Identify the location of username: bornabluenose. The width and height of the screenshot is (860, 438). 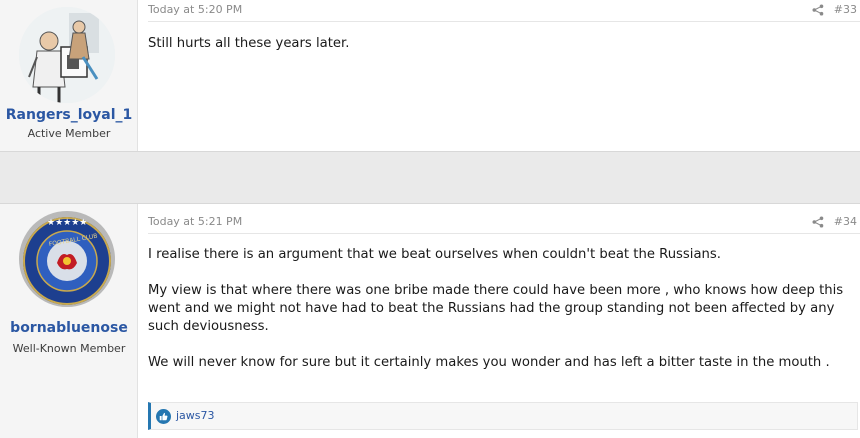
(69, 328).